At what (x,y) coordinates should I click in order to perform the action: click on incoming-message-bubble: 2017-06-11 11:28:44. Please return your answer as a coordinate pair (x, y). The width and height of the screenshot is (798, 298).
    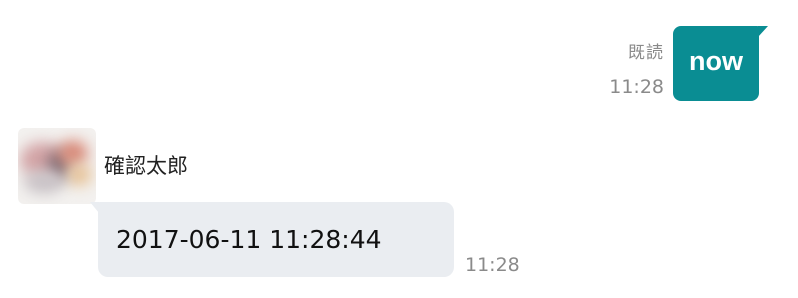
    Looking at the image, I should click on (272, 239).